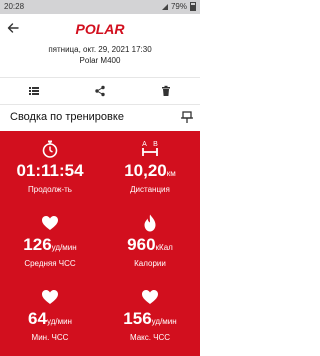 This screenshot has height=356, width=320. I want to click on stat-value: 10,20км, so click(150, 170).